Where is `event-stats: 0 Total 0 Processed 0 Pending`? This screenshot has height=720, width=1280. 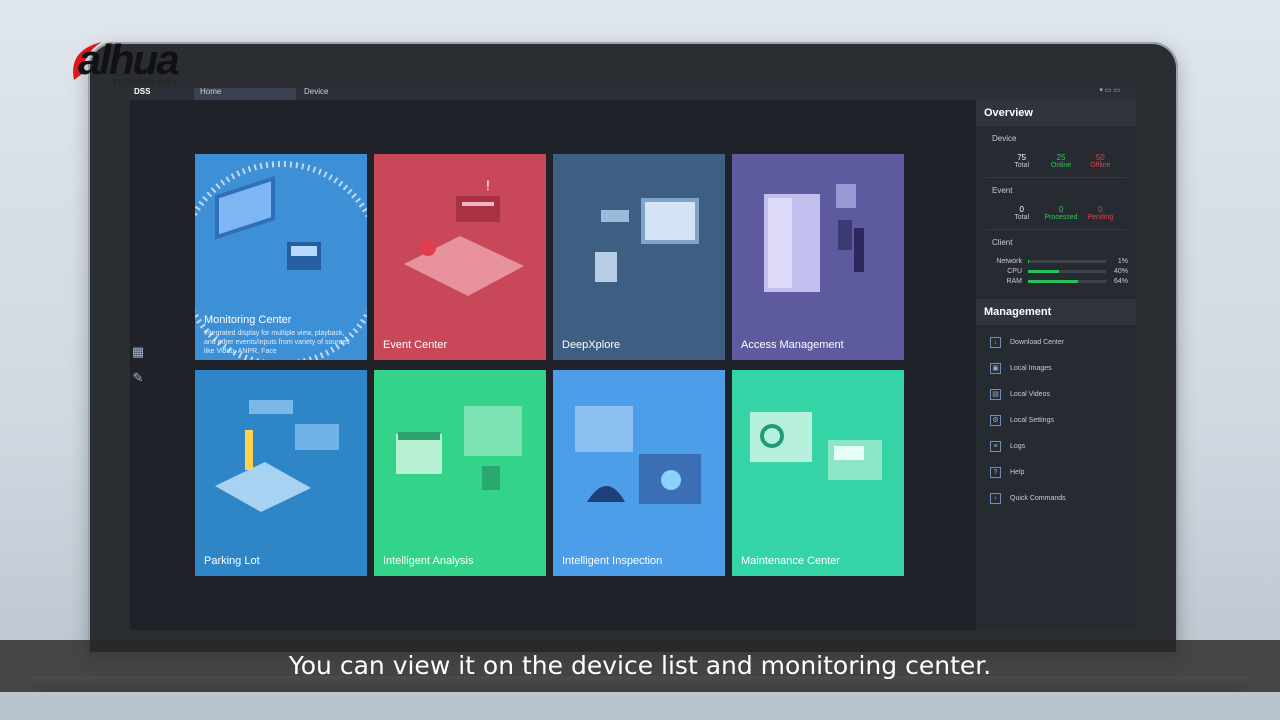
event-stats: 0 Total 0 Processed 0 Pending is located at coordinates (1056, 208).